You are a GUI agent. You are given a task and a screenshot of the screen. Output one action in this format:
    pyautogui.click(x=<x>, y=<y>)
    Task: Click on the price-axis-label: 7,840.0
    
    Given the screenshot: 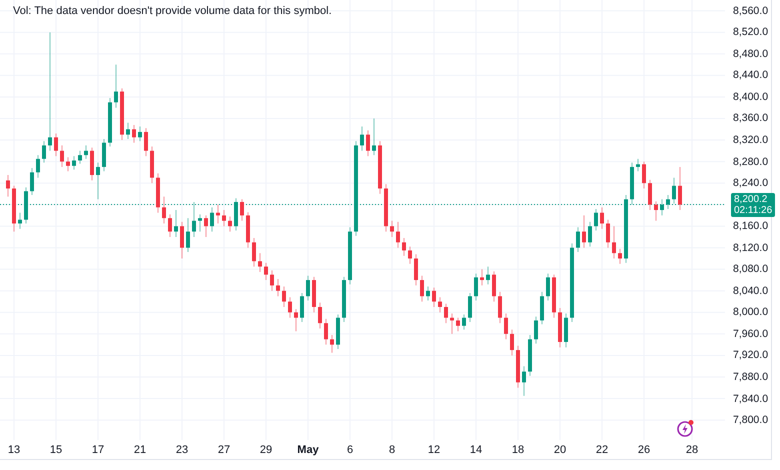 What is the action you would take?
    pyautogui.click(x=750, y=398)
    